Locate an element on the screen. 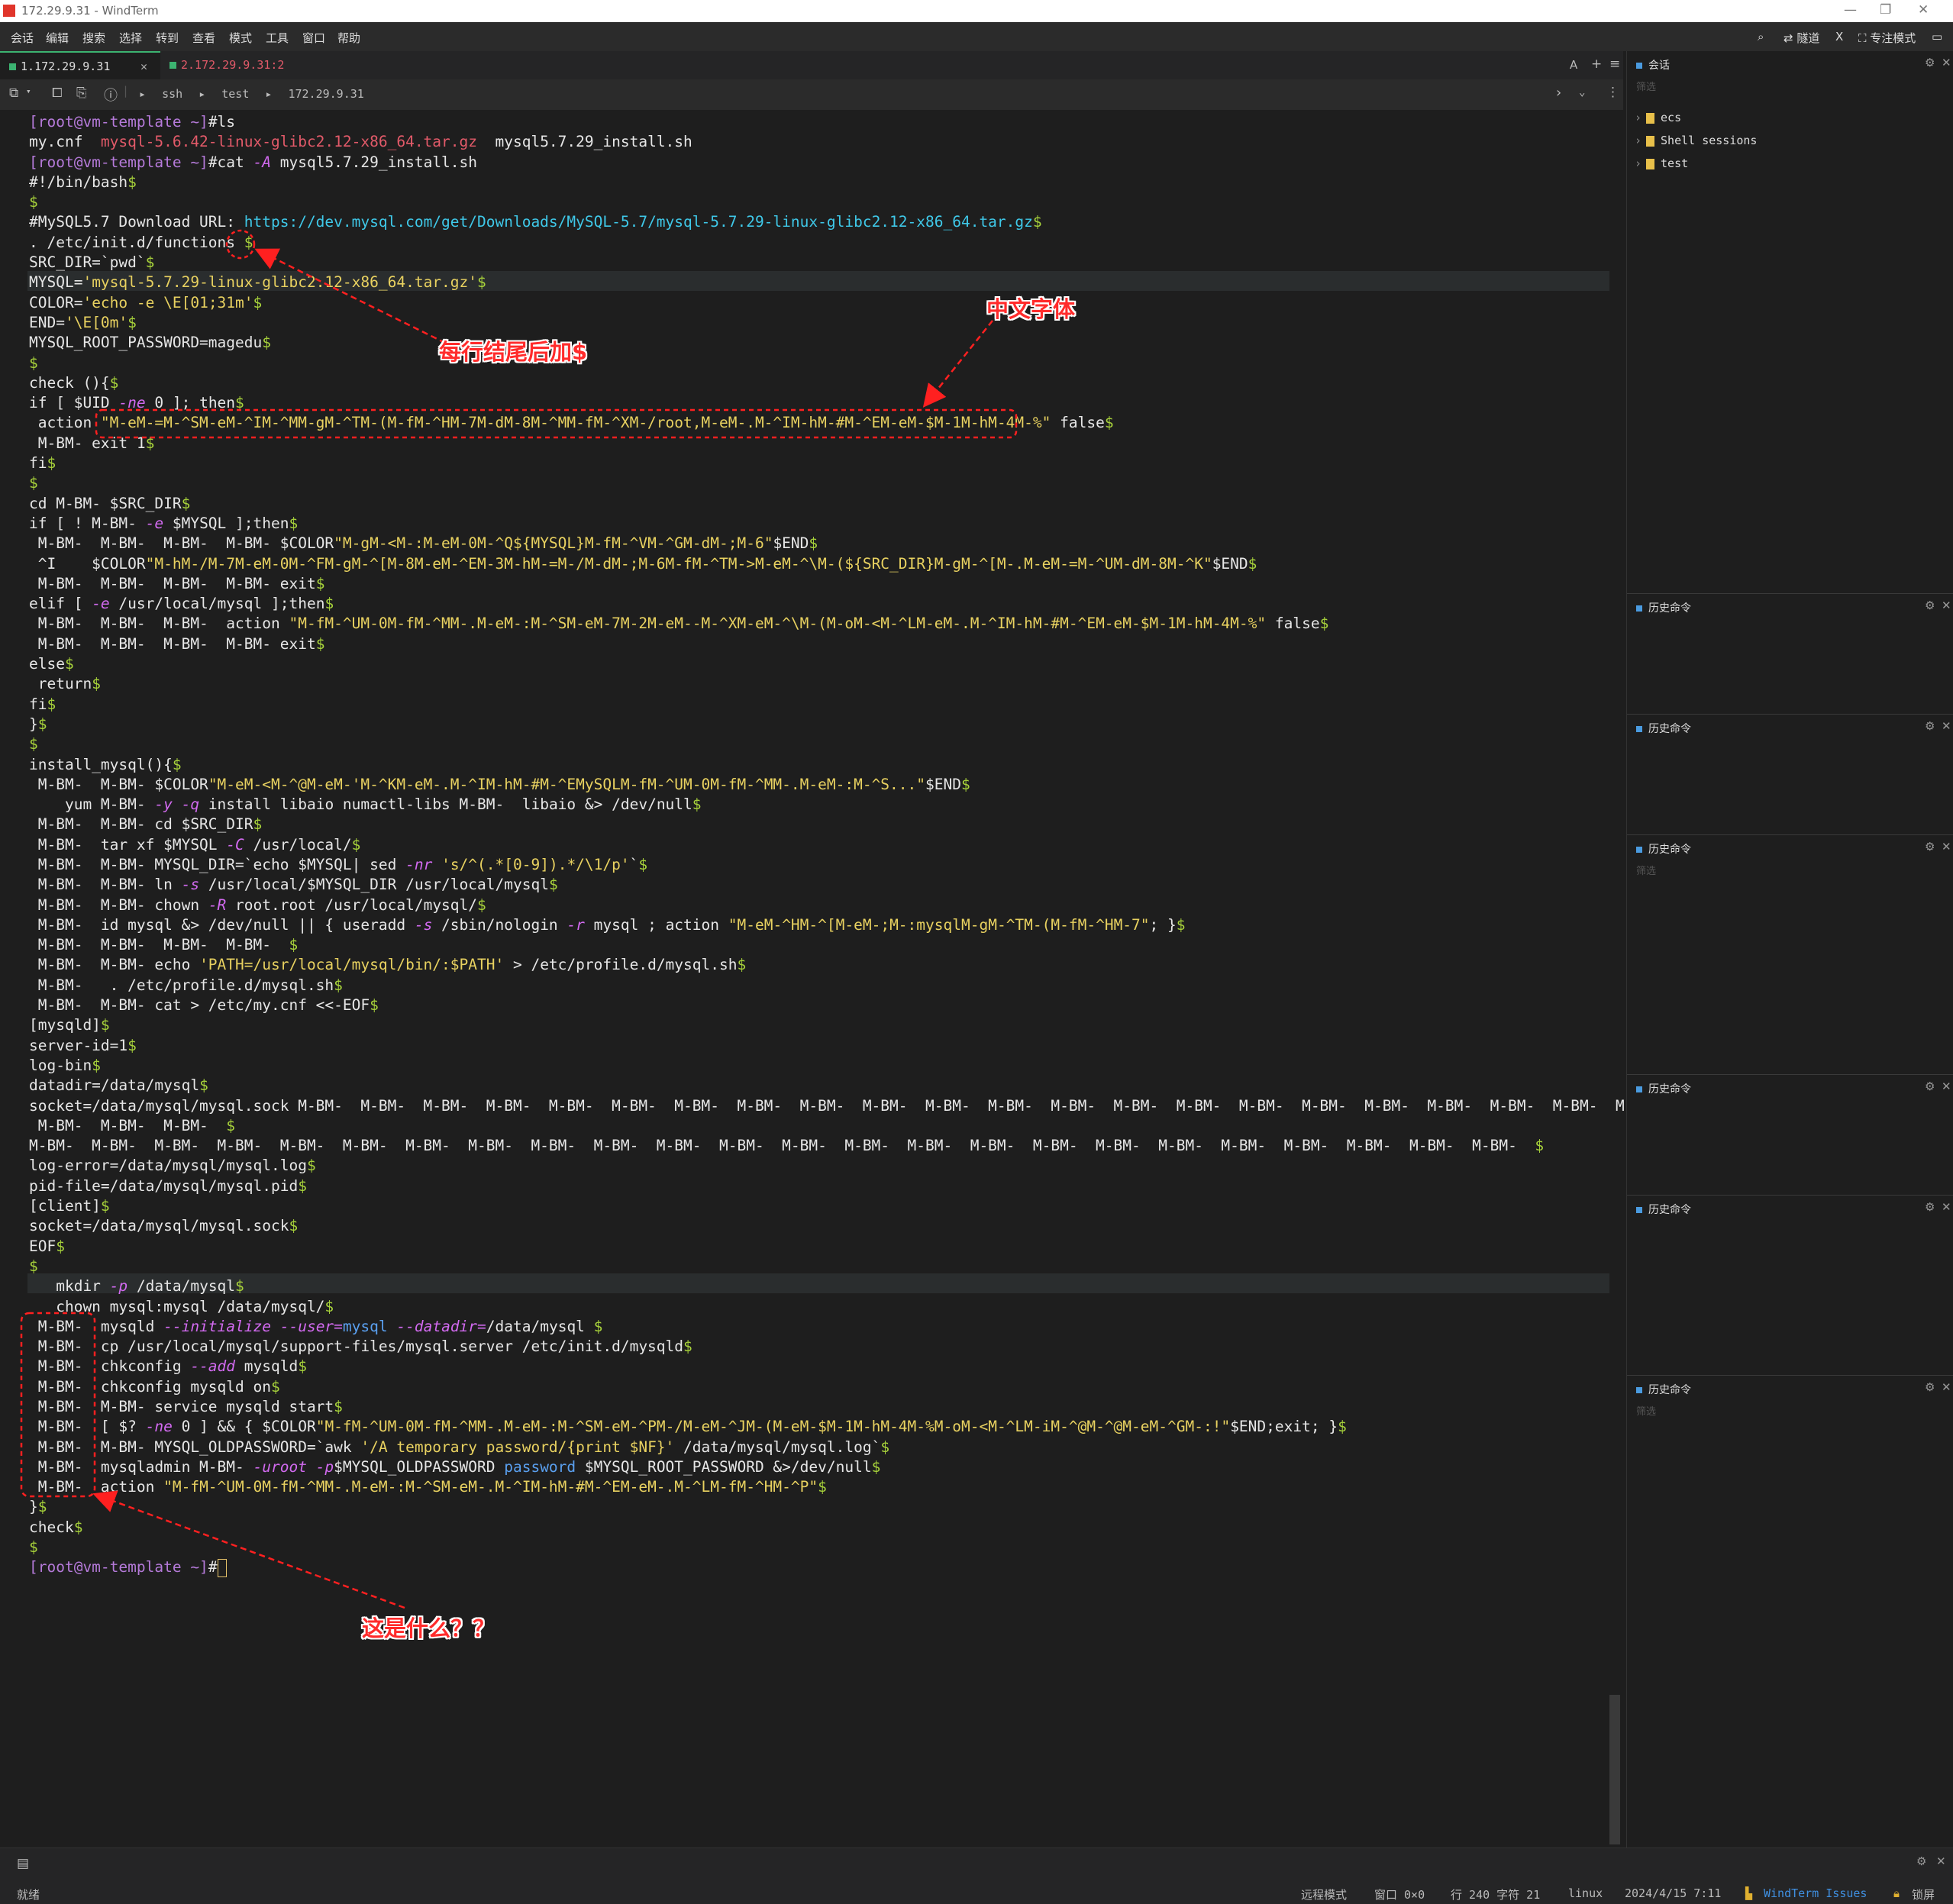 The width and height of the screenshot is (1953, 1904). breadcrumb-test: test is located at coordinates (235, 94).